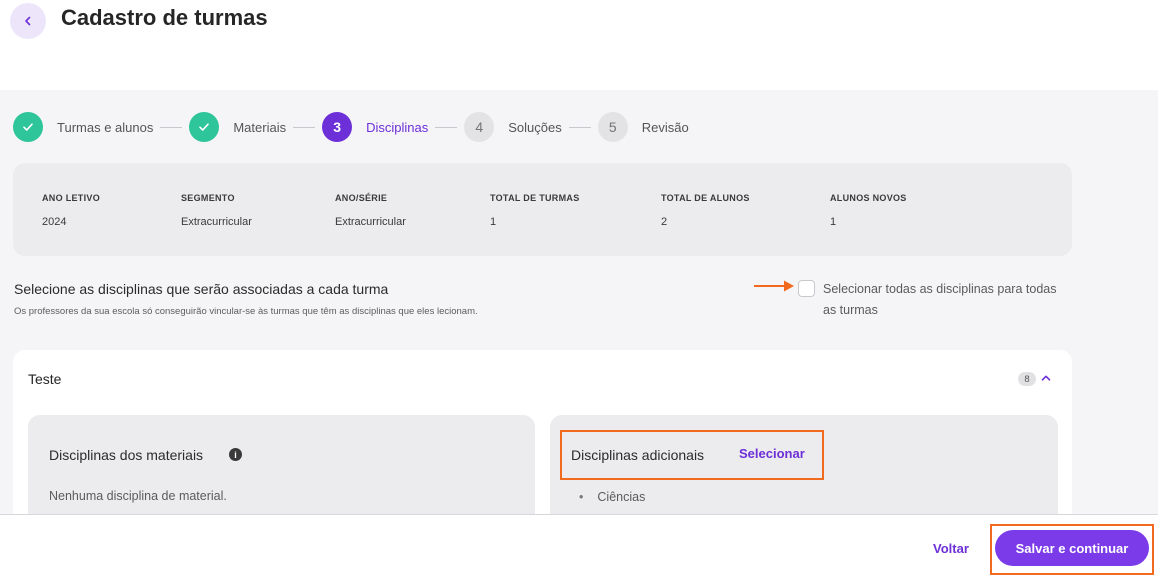  Describe the element at coordinates (868, 198) in the screenshot. I see `summary-label: ALUNOS NOVOS` at that location.